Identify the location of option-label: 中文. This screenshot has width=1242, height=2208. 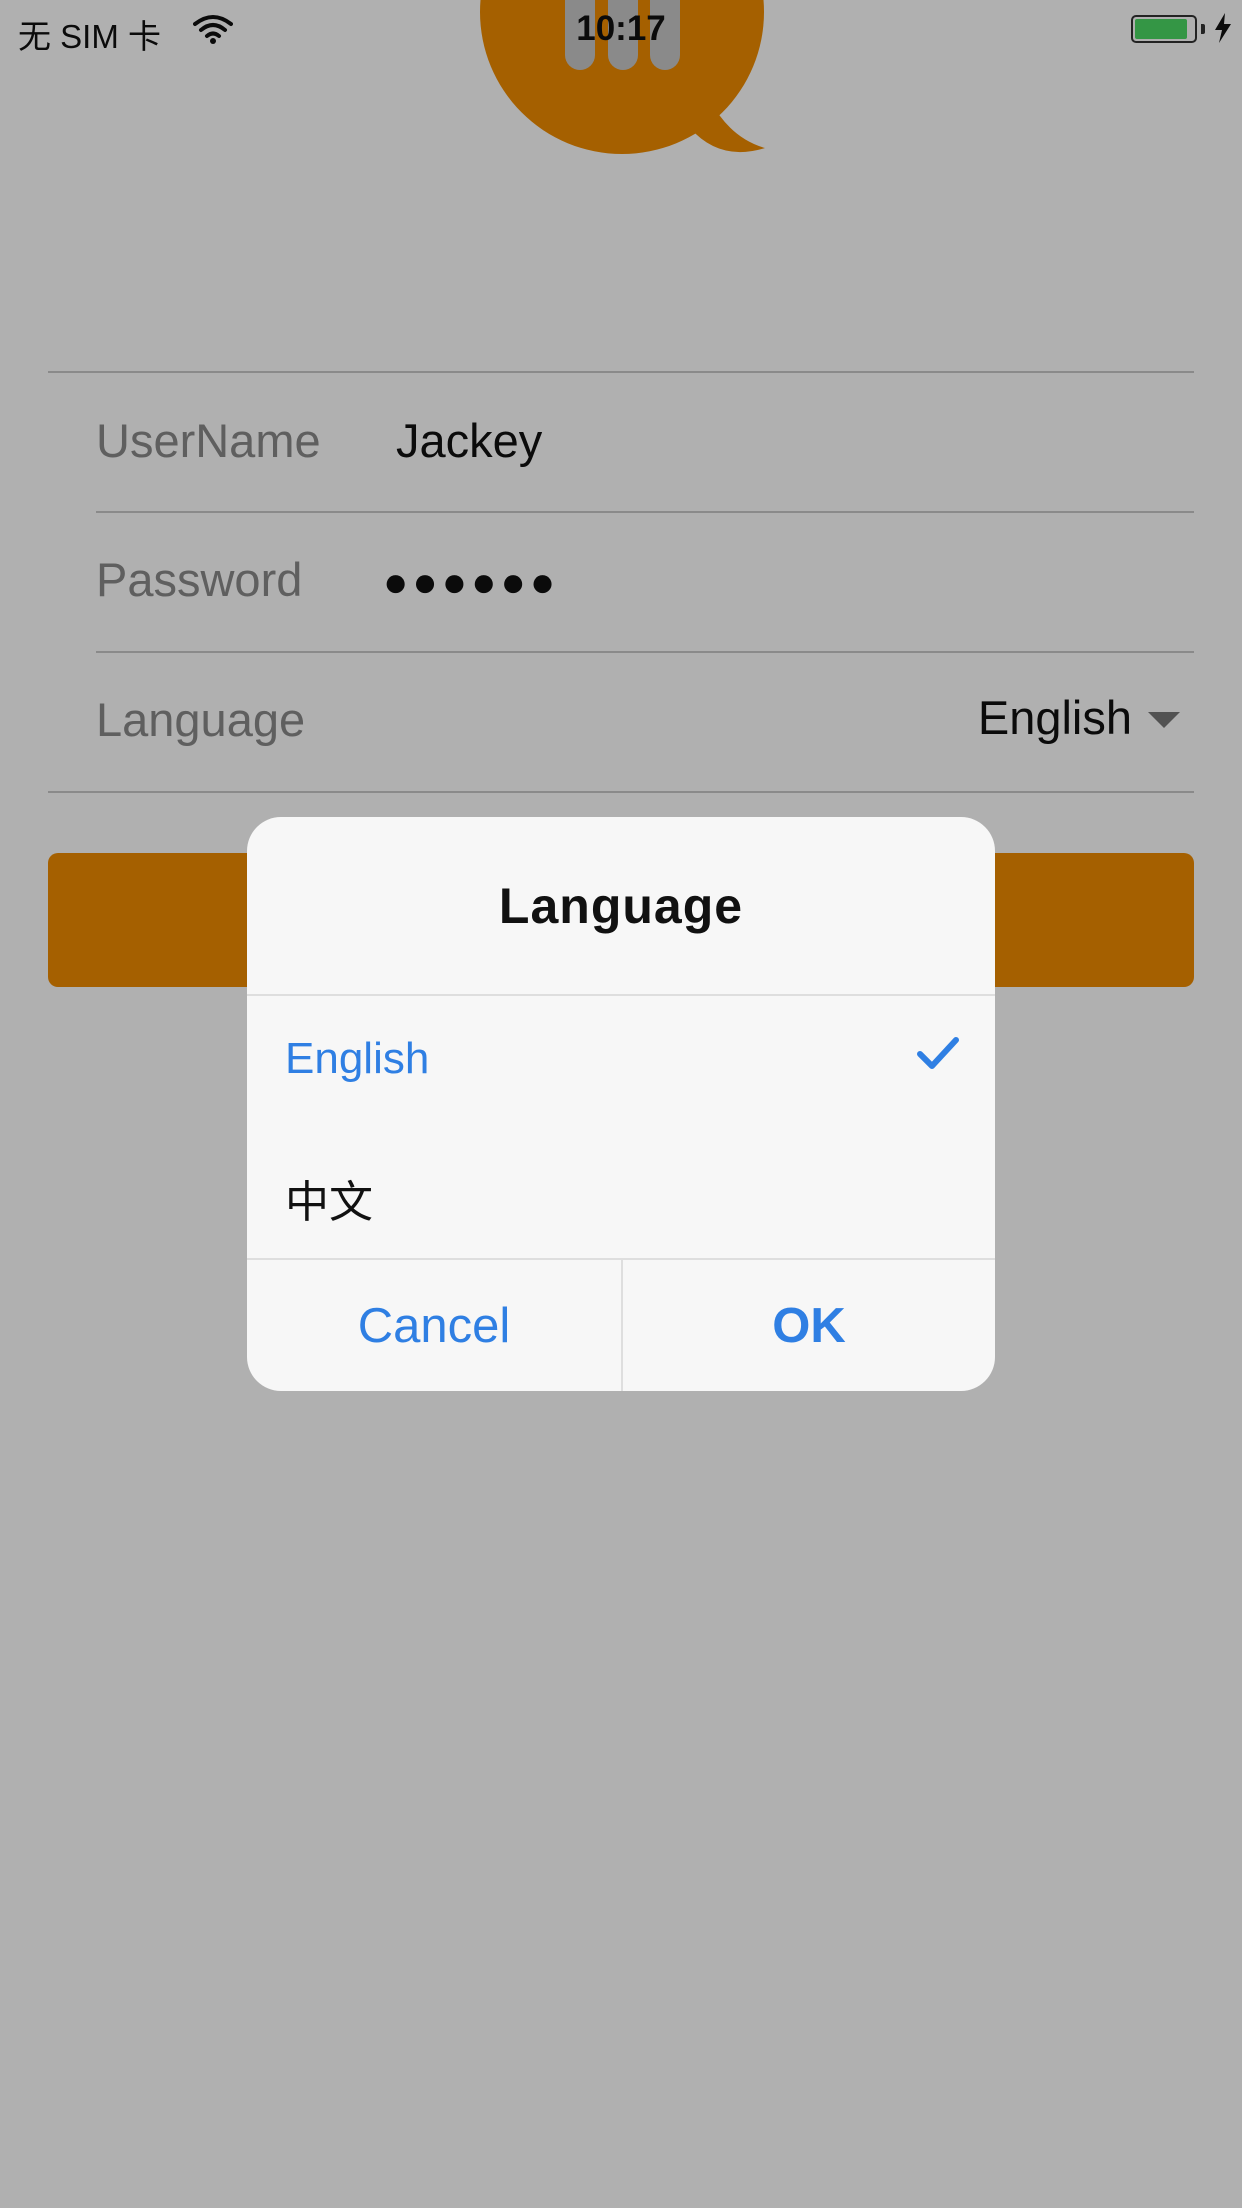
(329, 1202).